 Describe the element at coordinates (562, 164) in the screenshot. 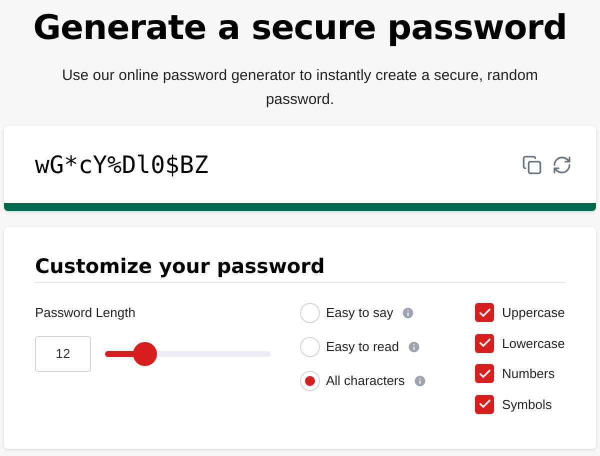

I see `refresh-icon` at that location.